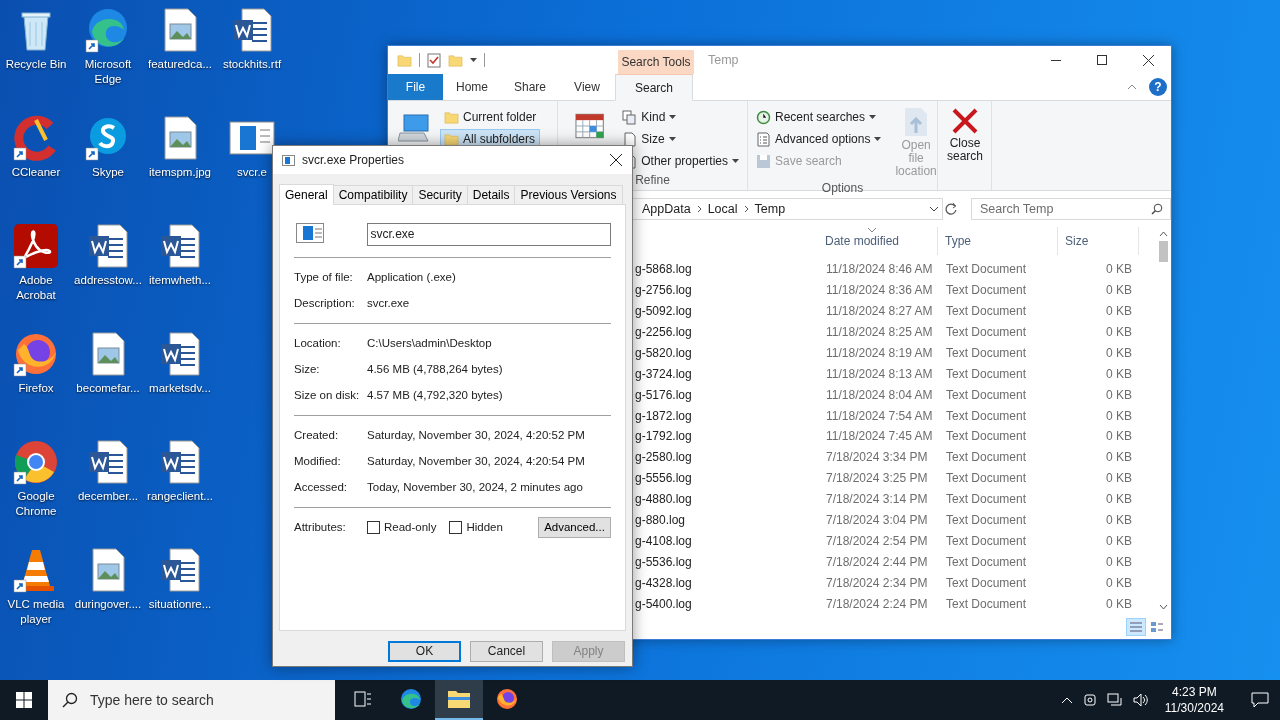 This screenshot has height=720, width=1280. Describe the element at coordinates (1194, 700) in the screenshot. I see `clock: 4:23 PM 11/30/2024` at that location.